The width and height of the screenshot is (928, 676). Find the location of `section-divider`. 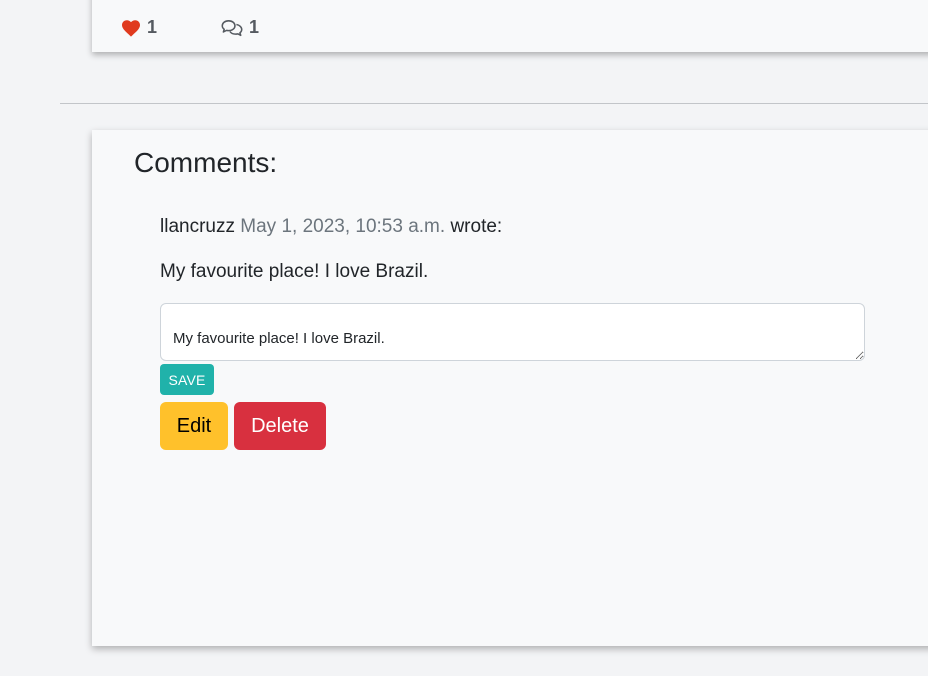

section-divider is located at coordinates (494, 103).